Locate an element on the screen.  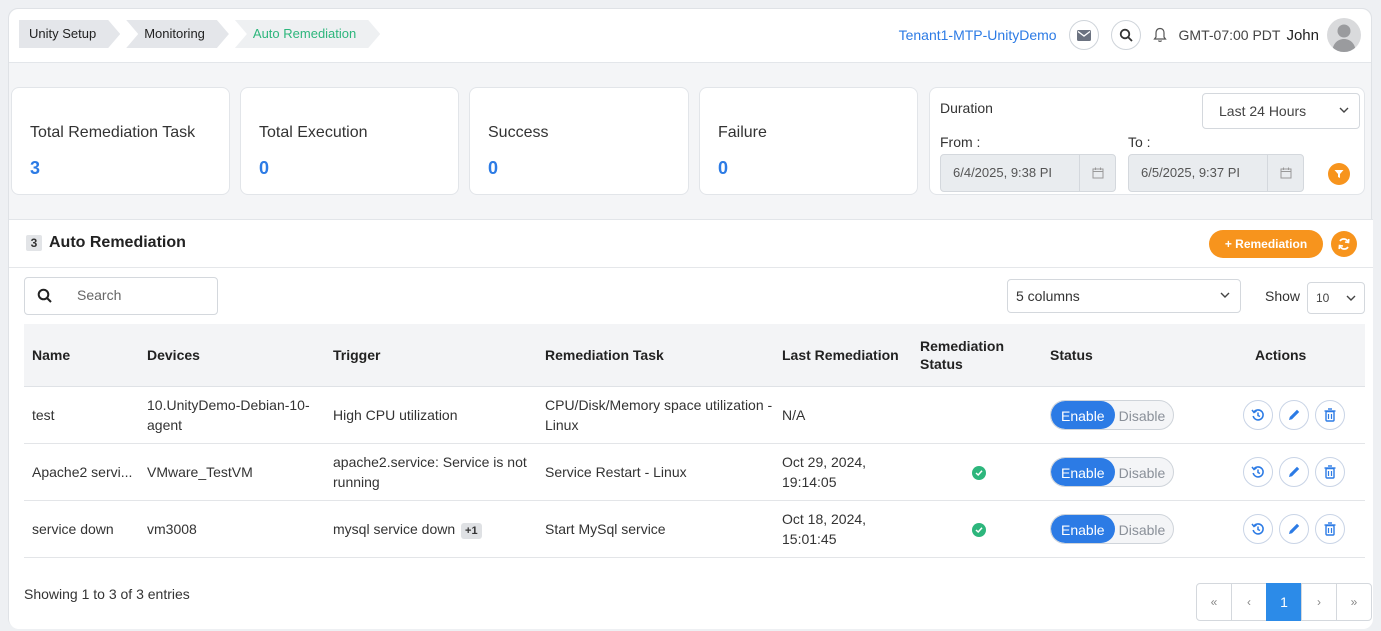
breadcrumb-unity-setup: Unity Setup is located at coordinates (69, 34).